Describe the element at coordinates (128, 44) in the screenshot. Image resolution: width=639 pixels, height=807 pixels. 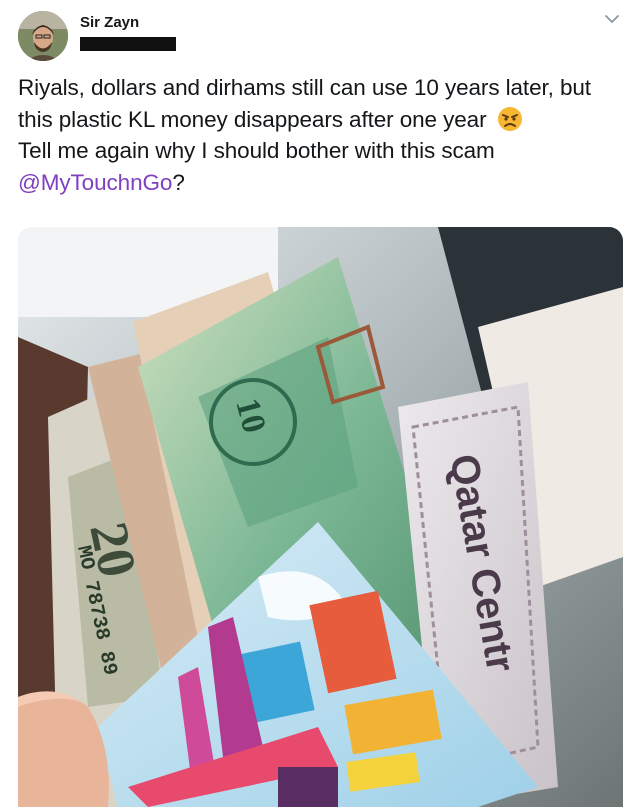
I see `author-handle-redacted` at that location.